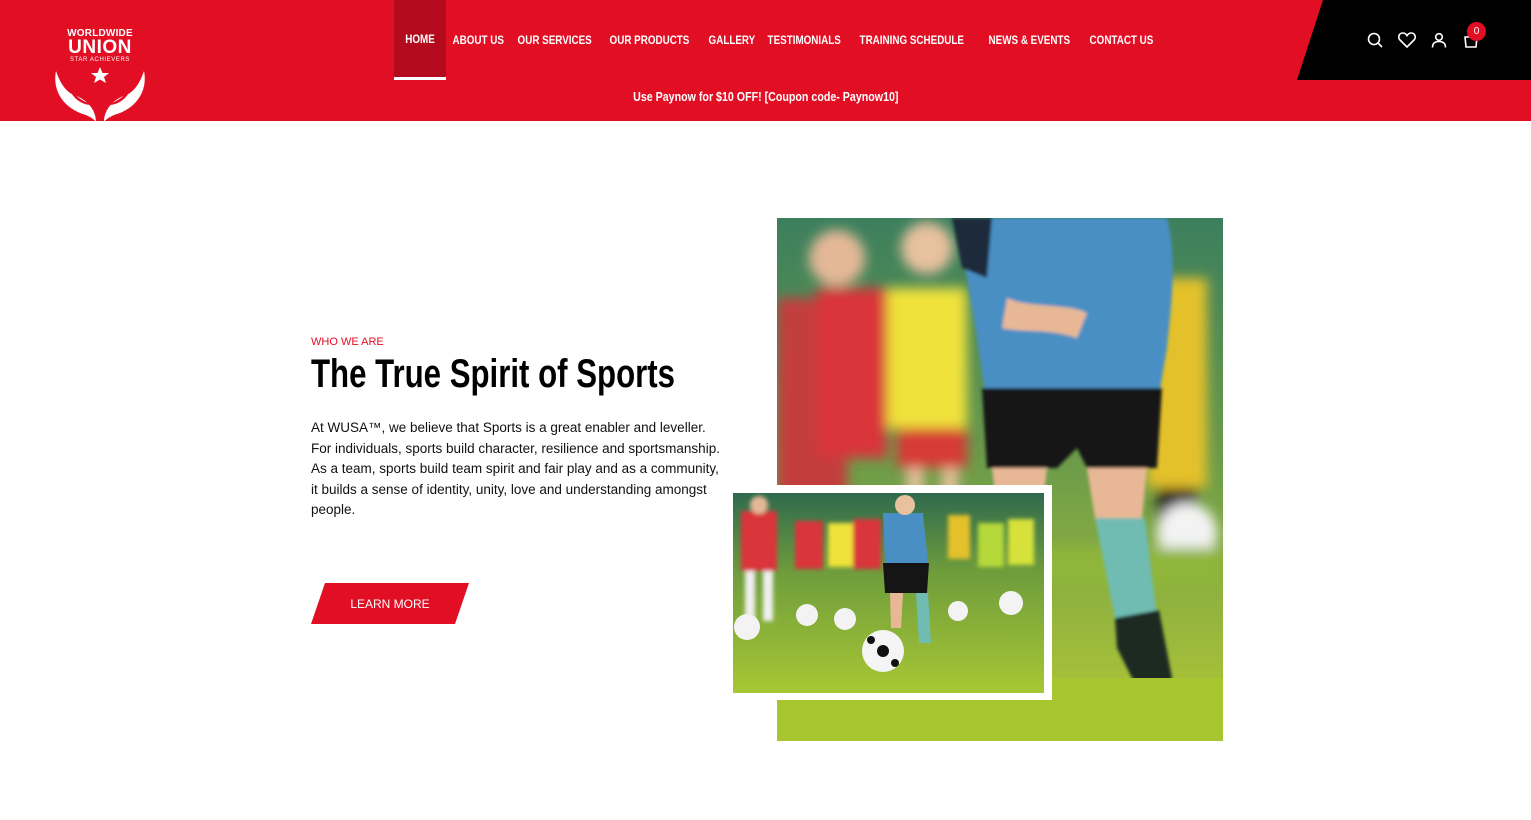  I want to click on learn-more-label: LEARN MORE, so click(390, 603).